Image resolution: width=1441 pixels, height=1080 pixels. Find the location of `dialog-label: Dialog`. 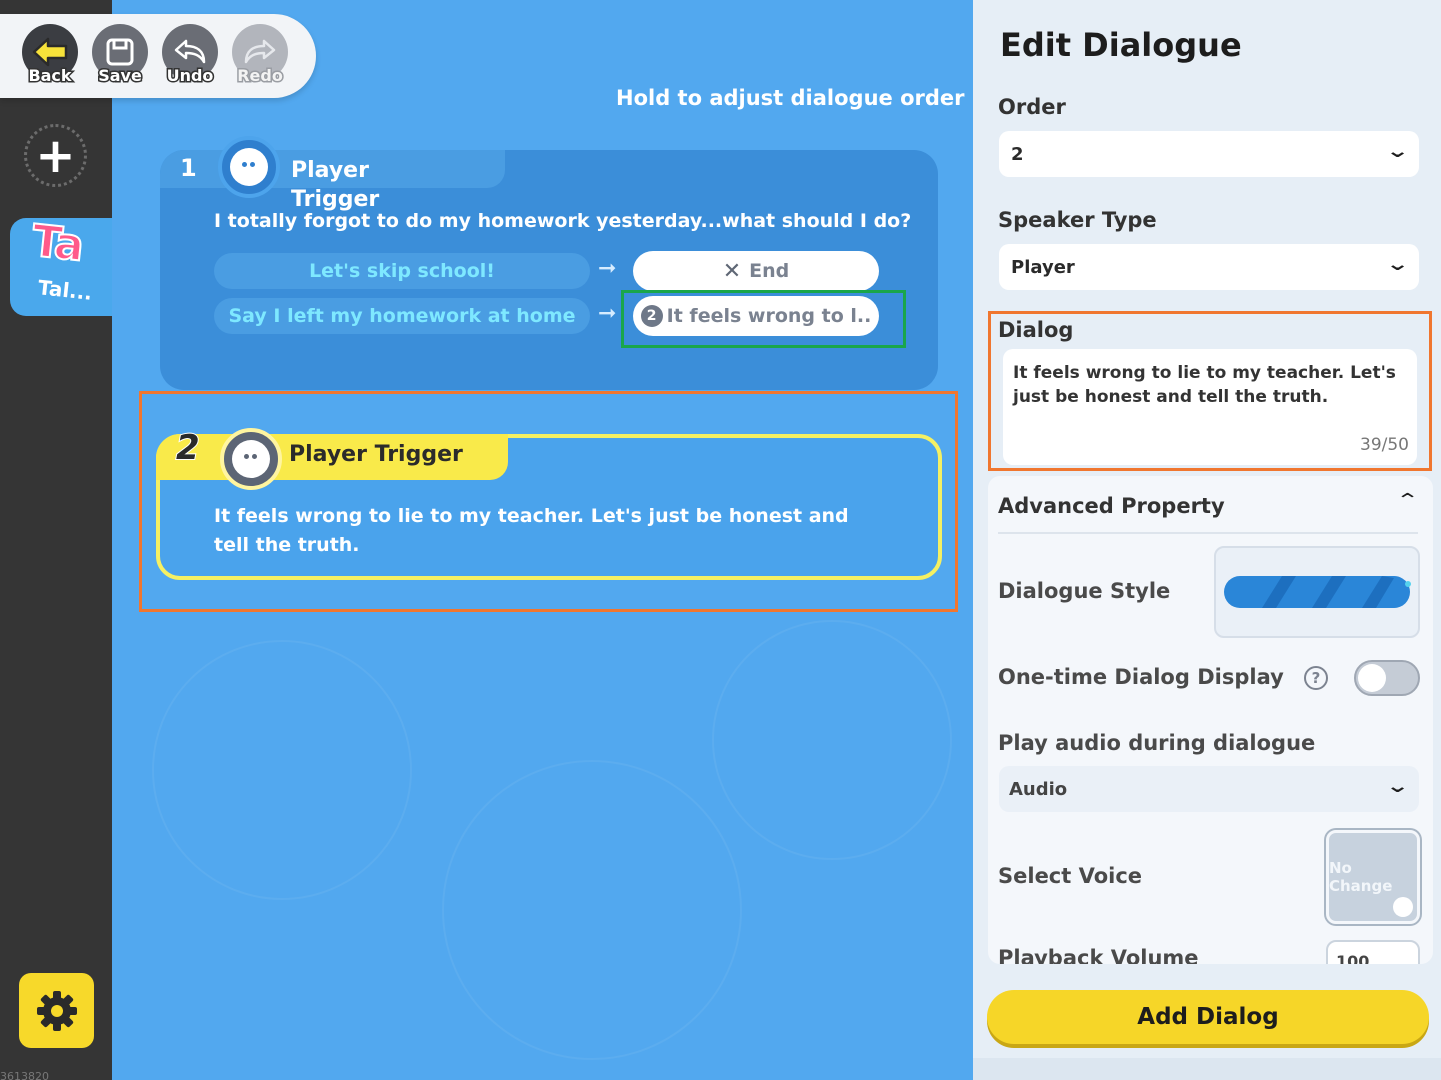

dialog-label: Dialog is located at coordinates (1036, 330).